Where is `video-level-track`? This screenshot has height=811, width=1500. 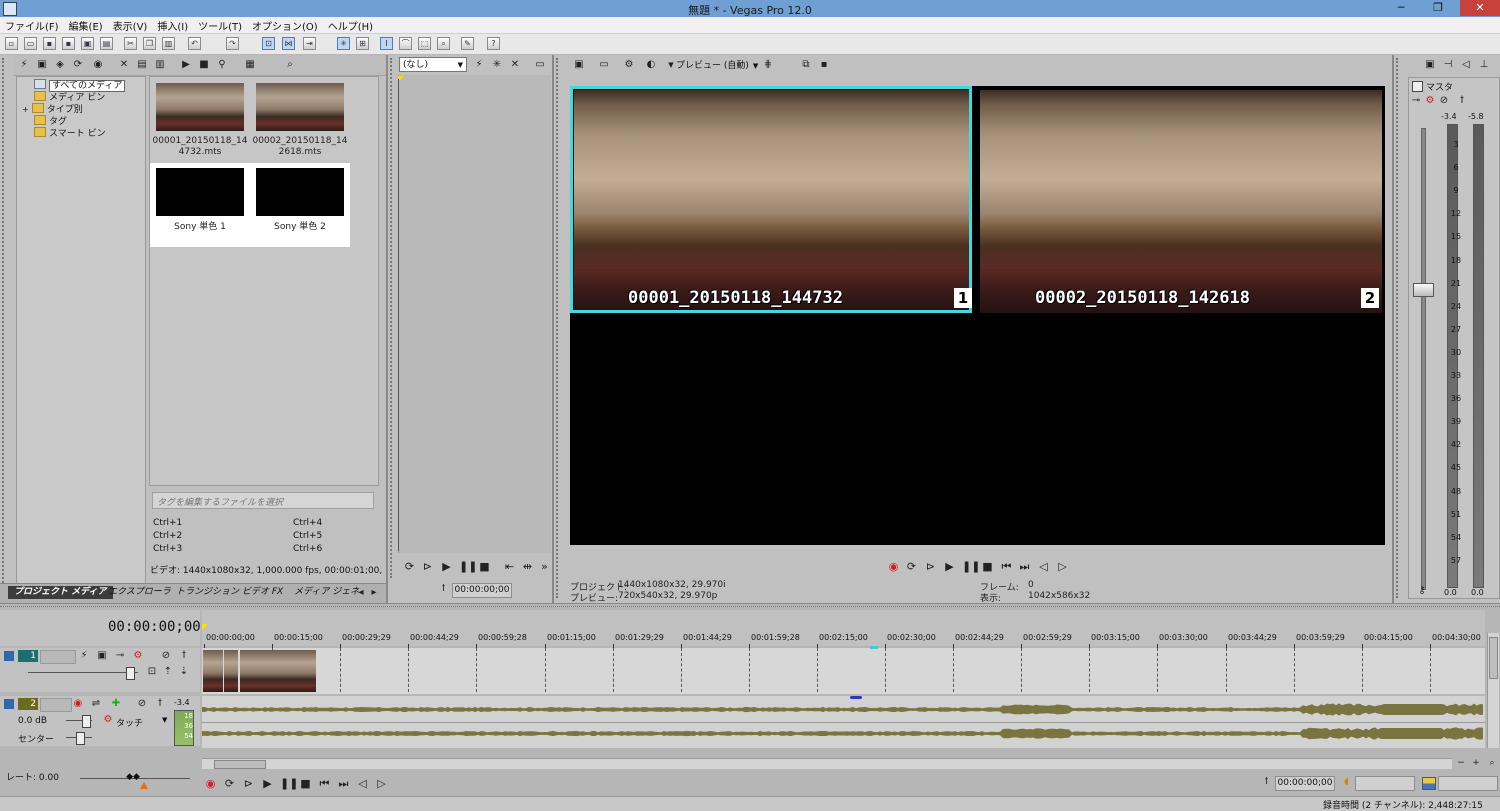 video-level-track is located at coordinates (83, 672).